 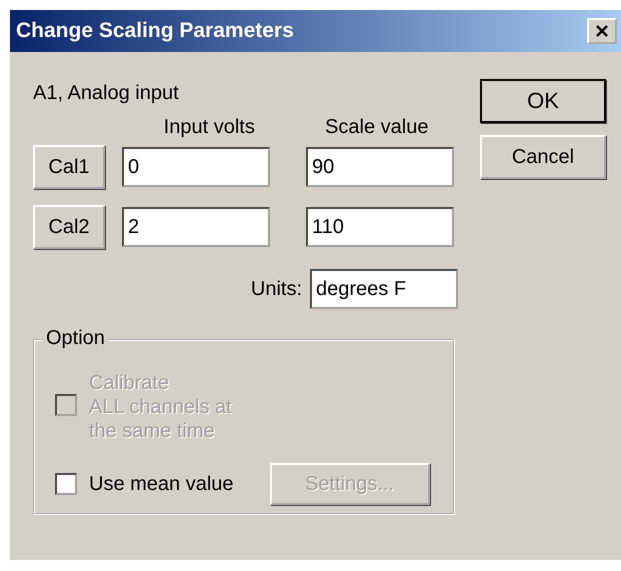 I want to click on calibrate-button: Cal1, so click(x=69, y=167).